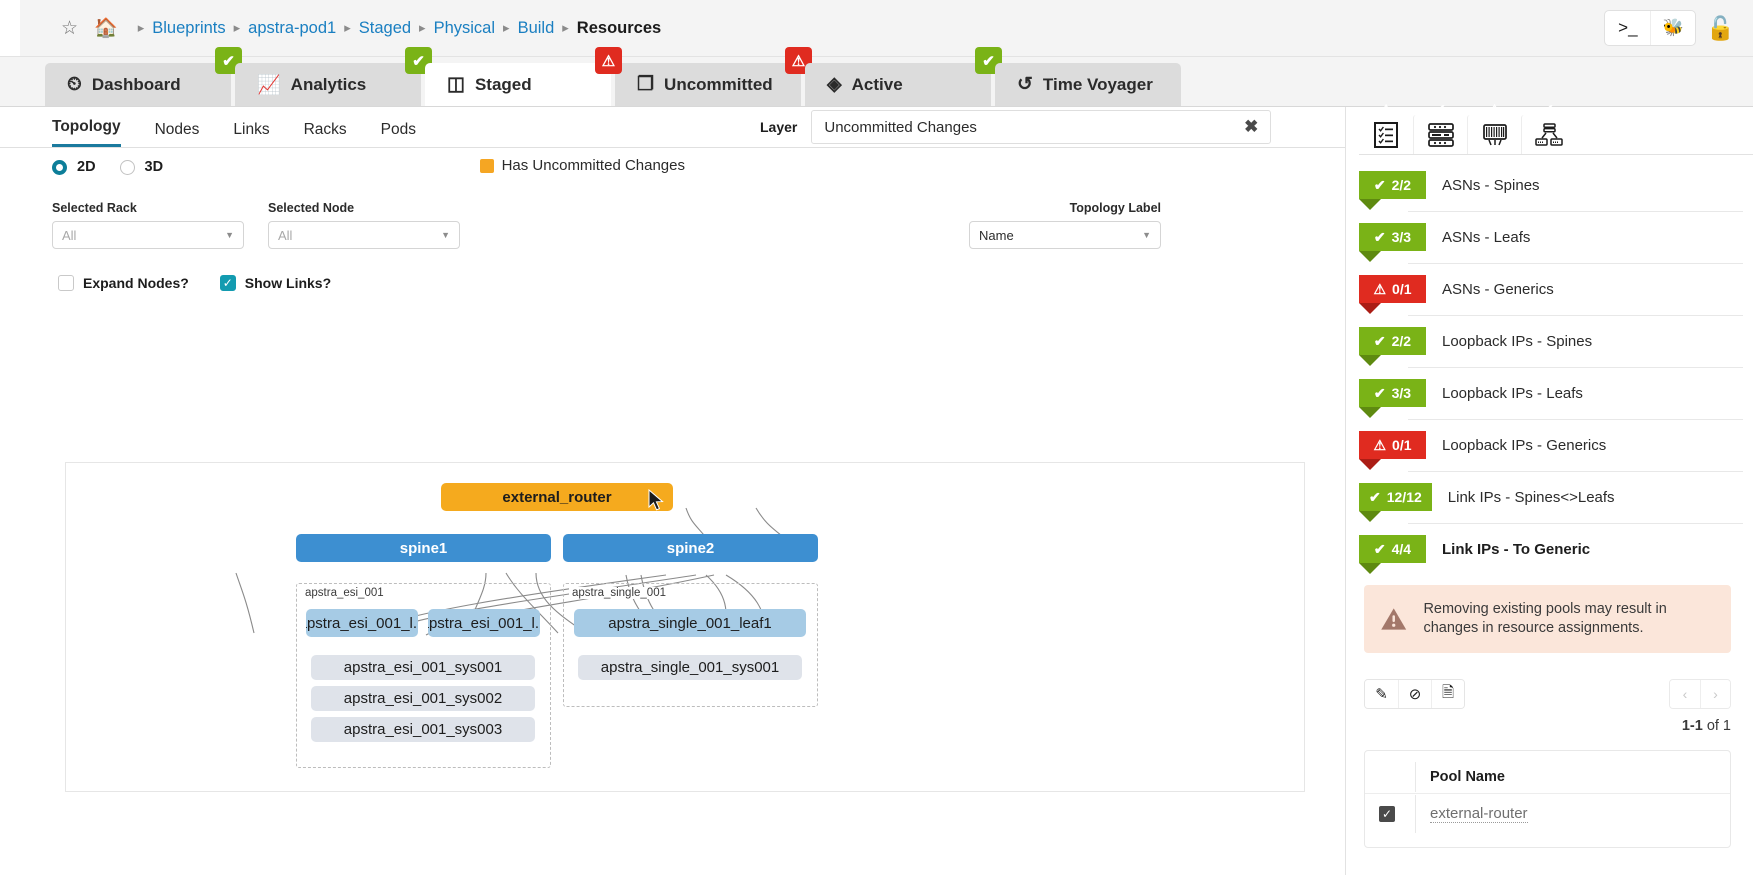  What do you see at coordinates (1517, 341) in the screenshot?
I see `resource-label: Loopback IPs - Spines` at bounding box center [1517, 341].